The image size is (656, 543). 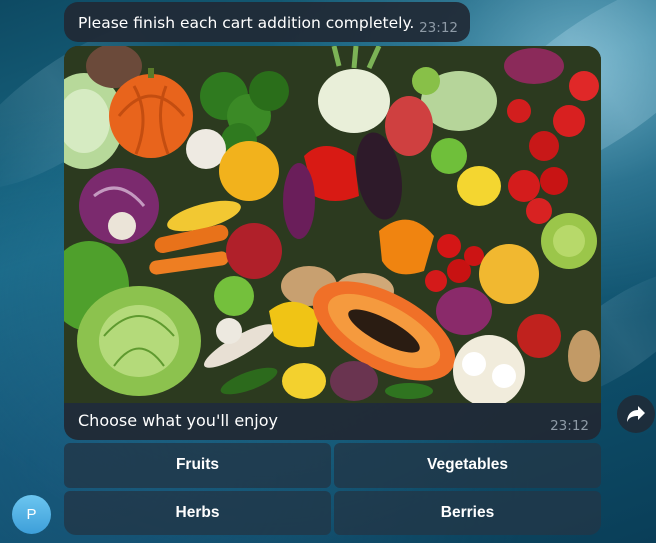 What do you see at coordinates (467, 465) in the screenshot?
I see `vegetables-button: Vegetables` at bounding box center [467, 465].